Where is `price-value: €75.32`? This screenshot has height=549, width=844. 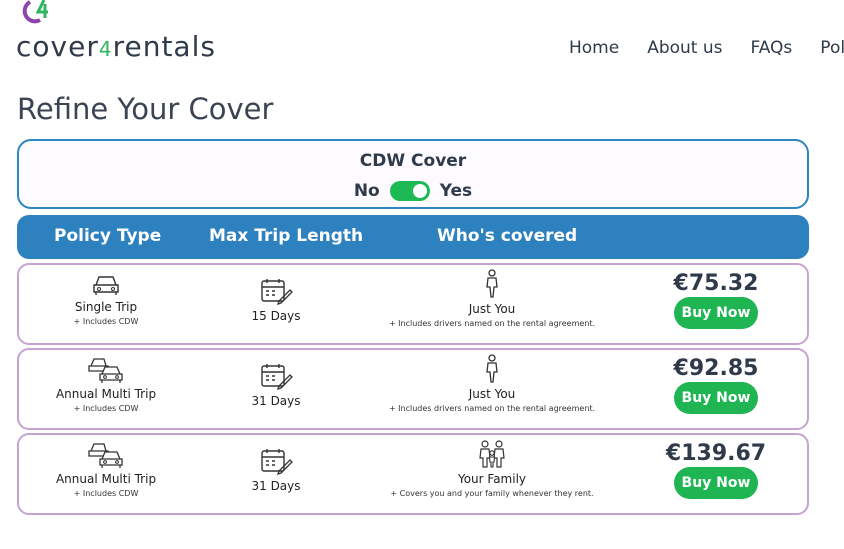
price-value: €75.32 is located at coordinates (716, 283).